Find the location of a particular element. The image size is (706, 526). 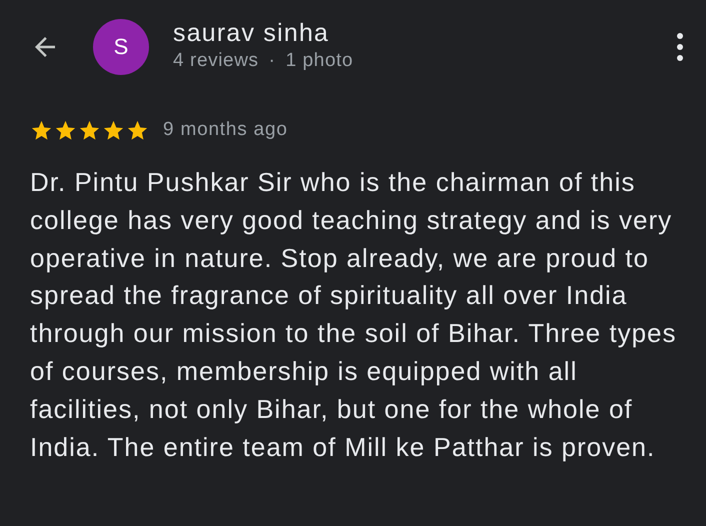

reviewer-name: saurav sinha is located at coordinates (424, 33).